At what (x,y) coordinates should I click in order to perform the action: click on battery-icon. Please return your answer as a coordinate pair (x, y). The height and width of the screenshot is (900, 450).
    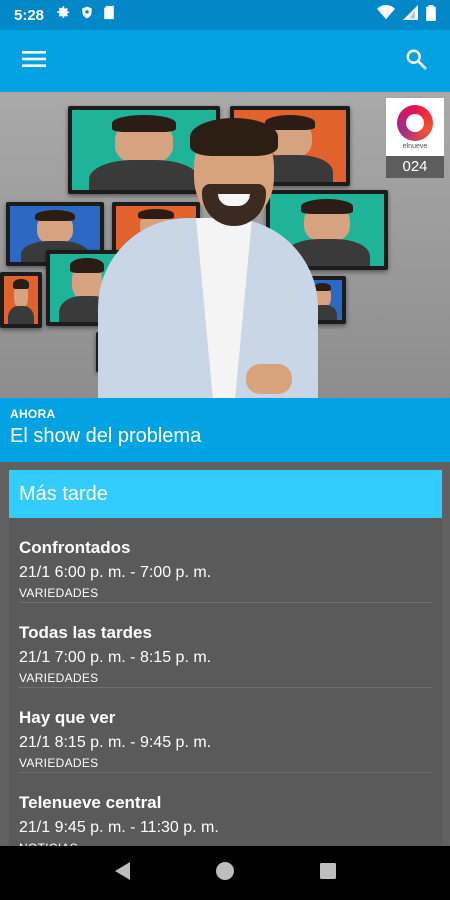
    Looking at the image, I should click on (431, 15).